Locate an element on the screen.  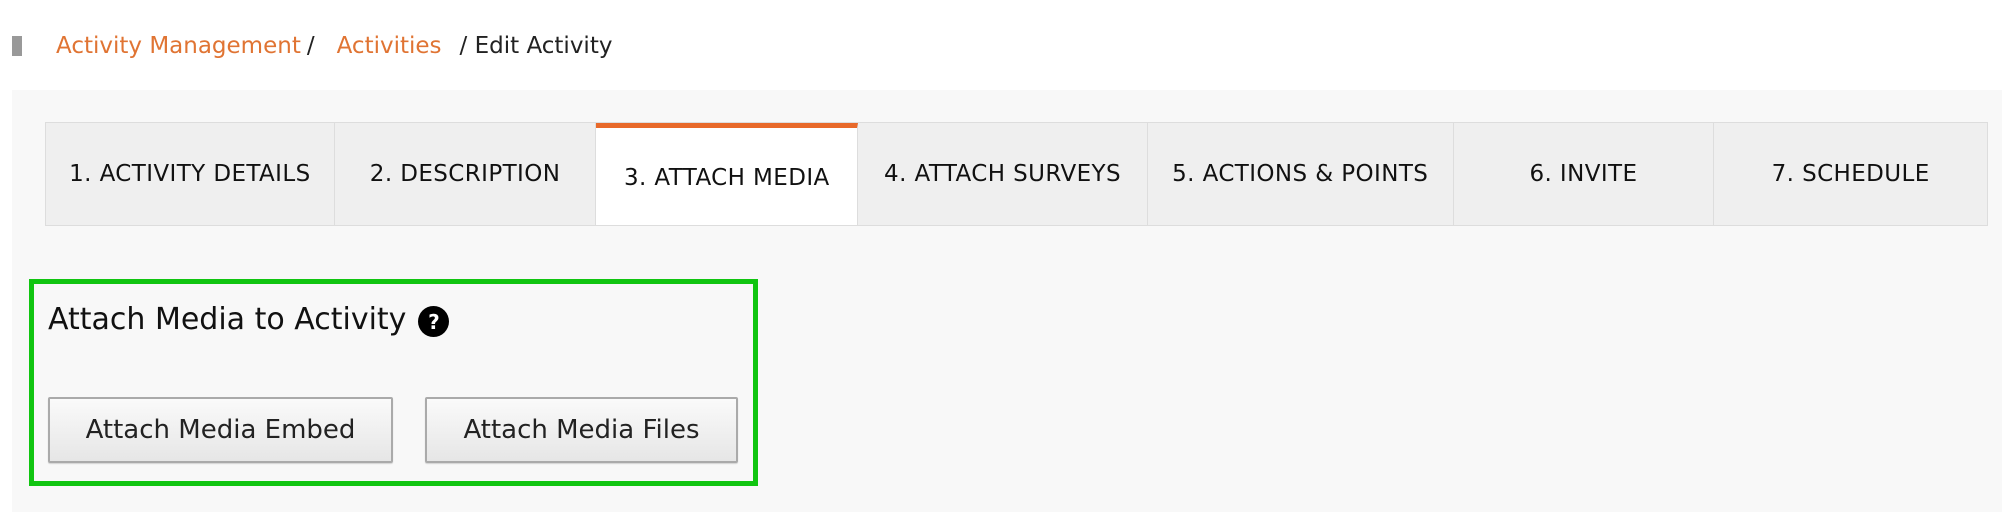
attach-media-files-button: Attach Media Files is located at coordinates (581, 430).